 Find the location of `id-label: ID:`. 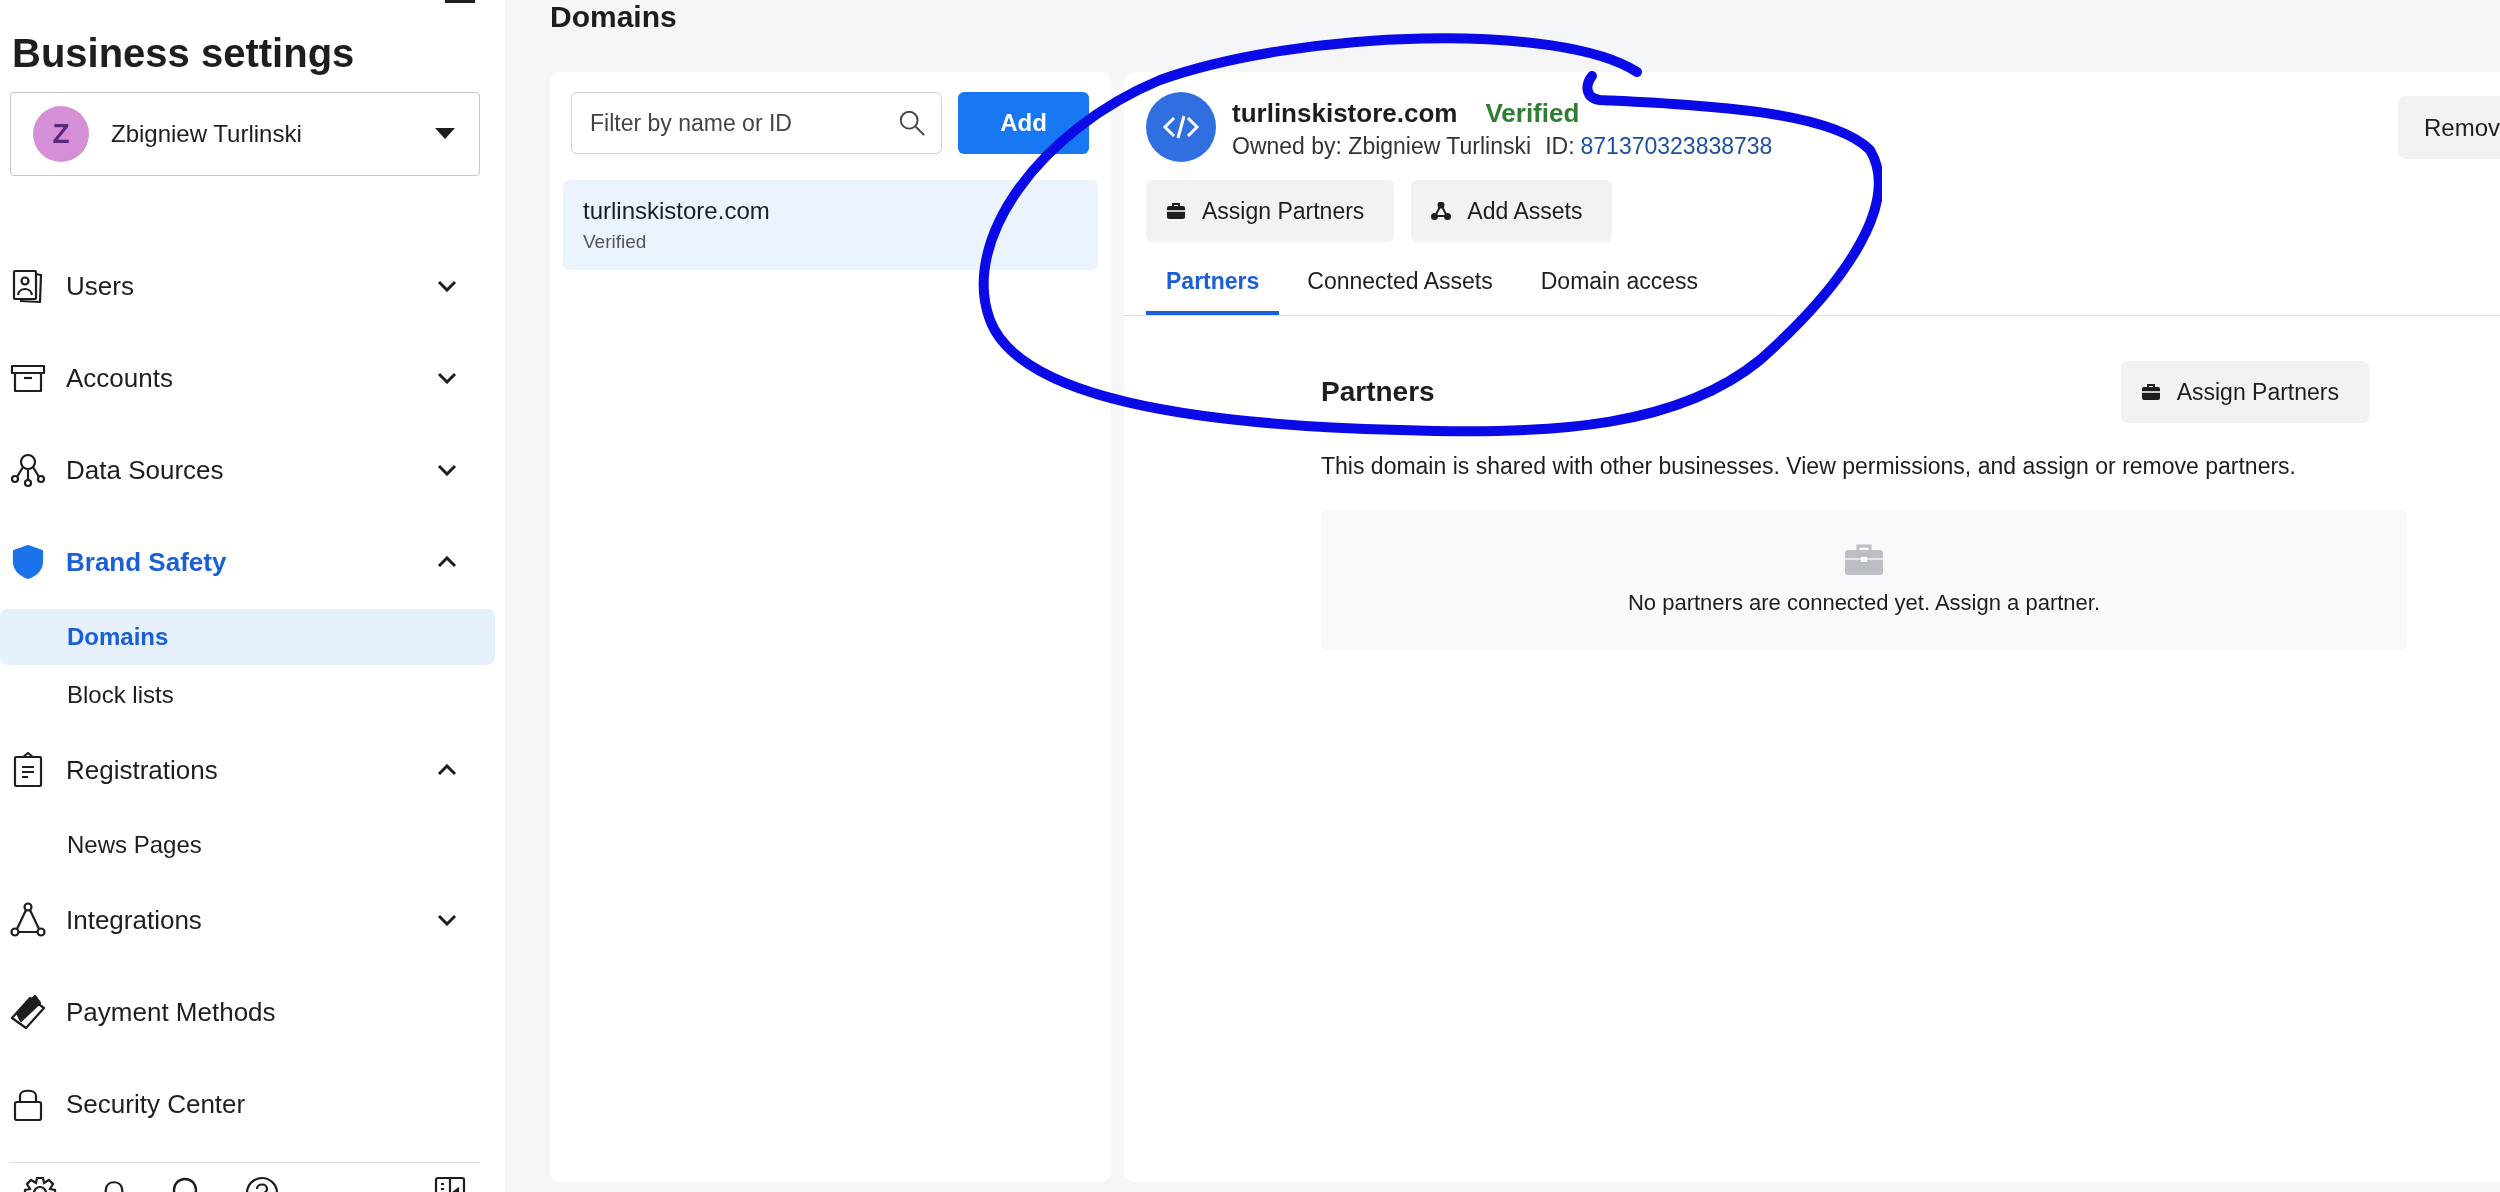

id-label: ID: is located at coordinates (1560, 146).